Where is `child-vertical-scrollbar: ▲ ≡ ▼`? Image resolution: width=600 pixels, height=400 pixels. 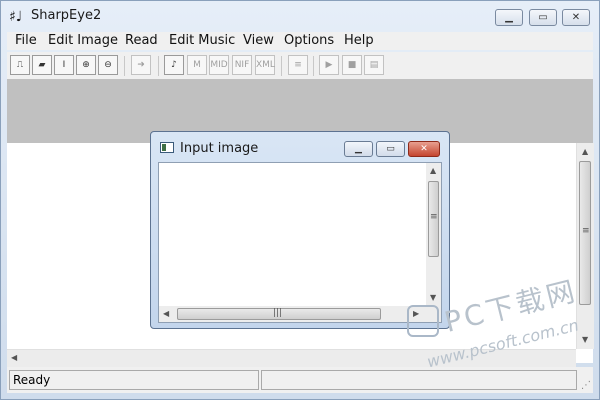 child-vertical-scrollbar: ▲ ≡ ▼ is located at coordinates (433, 234).